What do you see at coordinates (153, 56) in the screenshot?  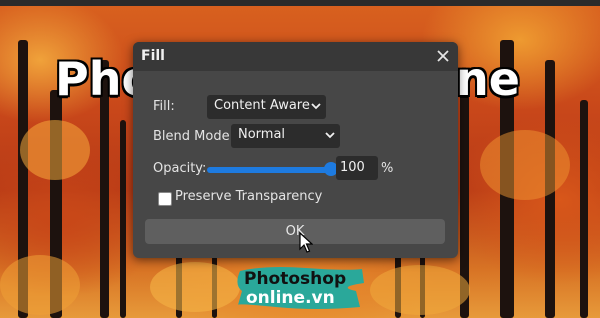 I see `dialog-title: Fill` at bounding box center [153, 56].